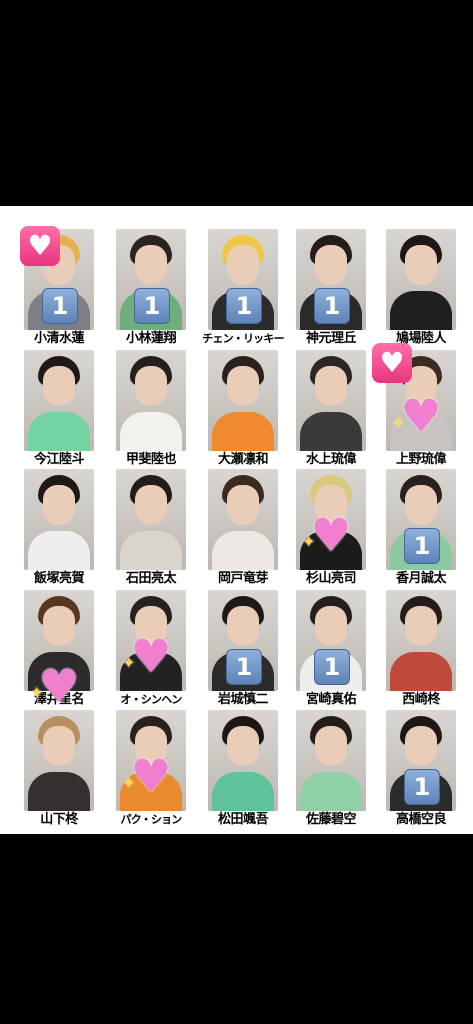 This screenshot has width=473, height=1024. I want to click on member-name: 松田颯吾, so click(243, 819).